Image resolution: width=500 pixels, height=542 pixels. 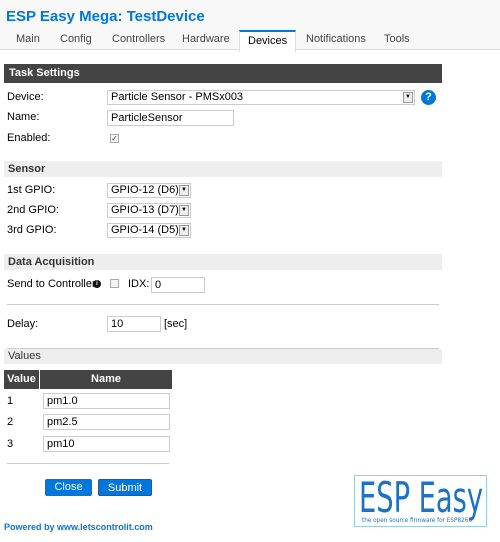 I want to click on gpio2-label: 2nd GPIO:, so click(x=33, y=210).